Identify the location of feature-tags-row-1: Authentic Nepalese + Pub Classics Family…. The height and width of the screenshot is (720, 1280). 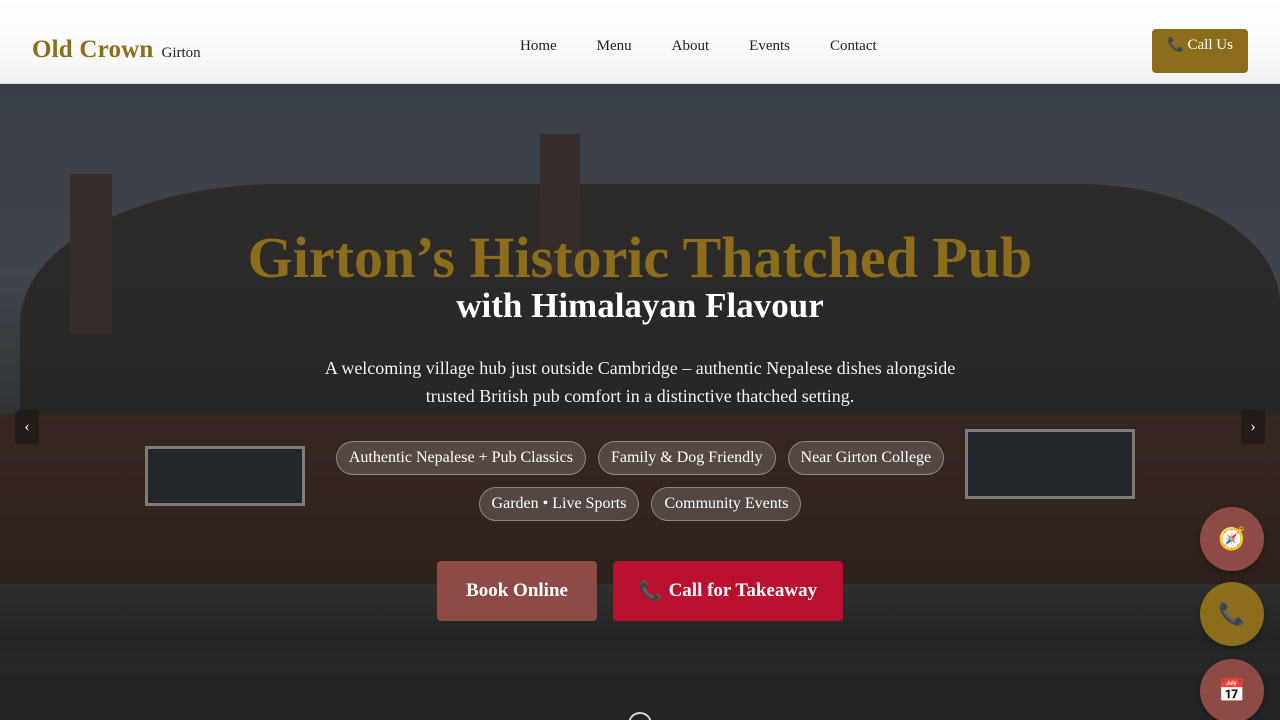
(640, 458).